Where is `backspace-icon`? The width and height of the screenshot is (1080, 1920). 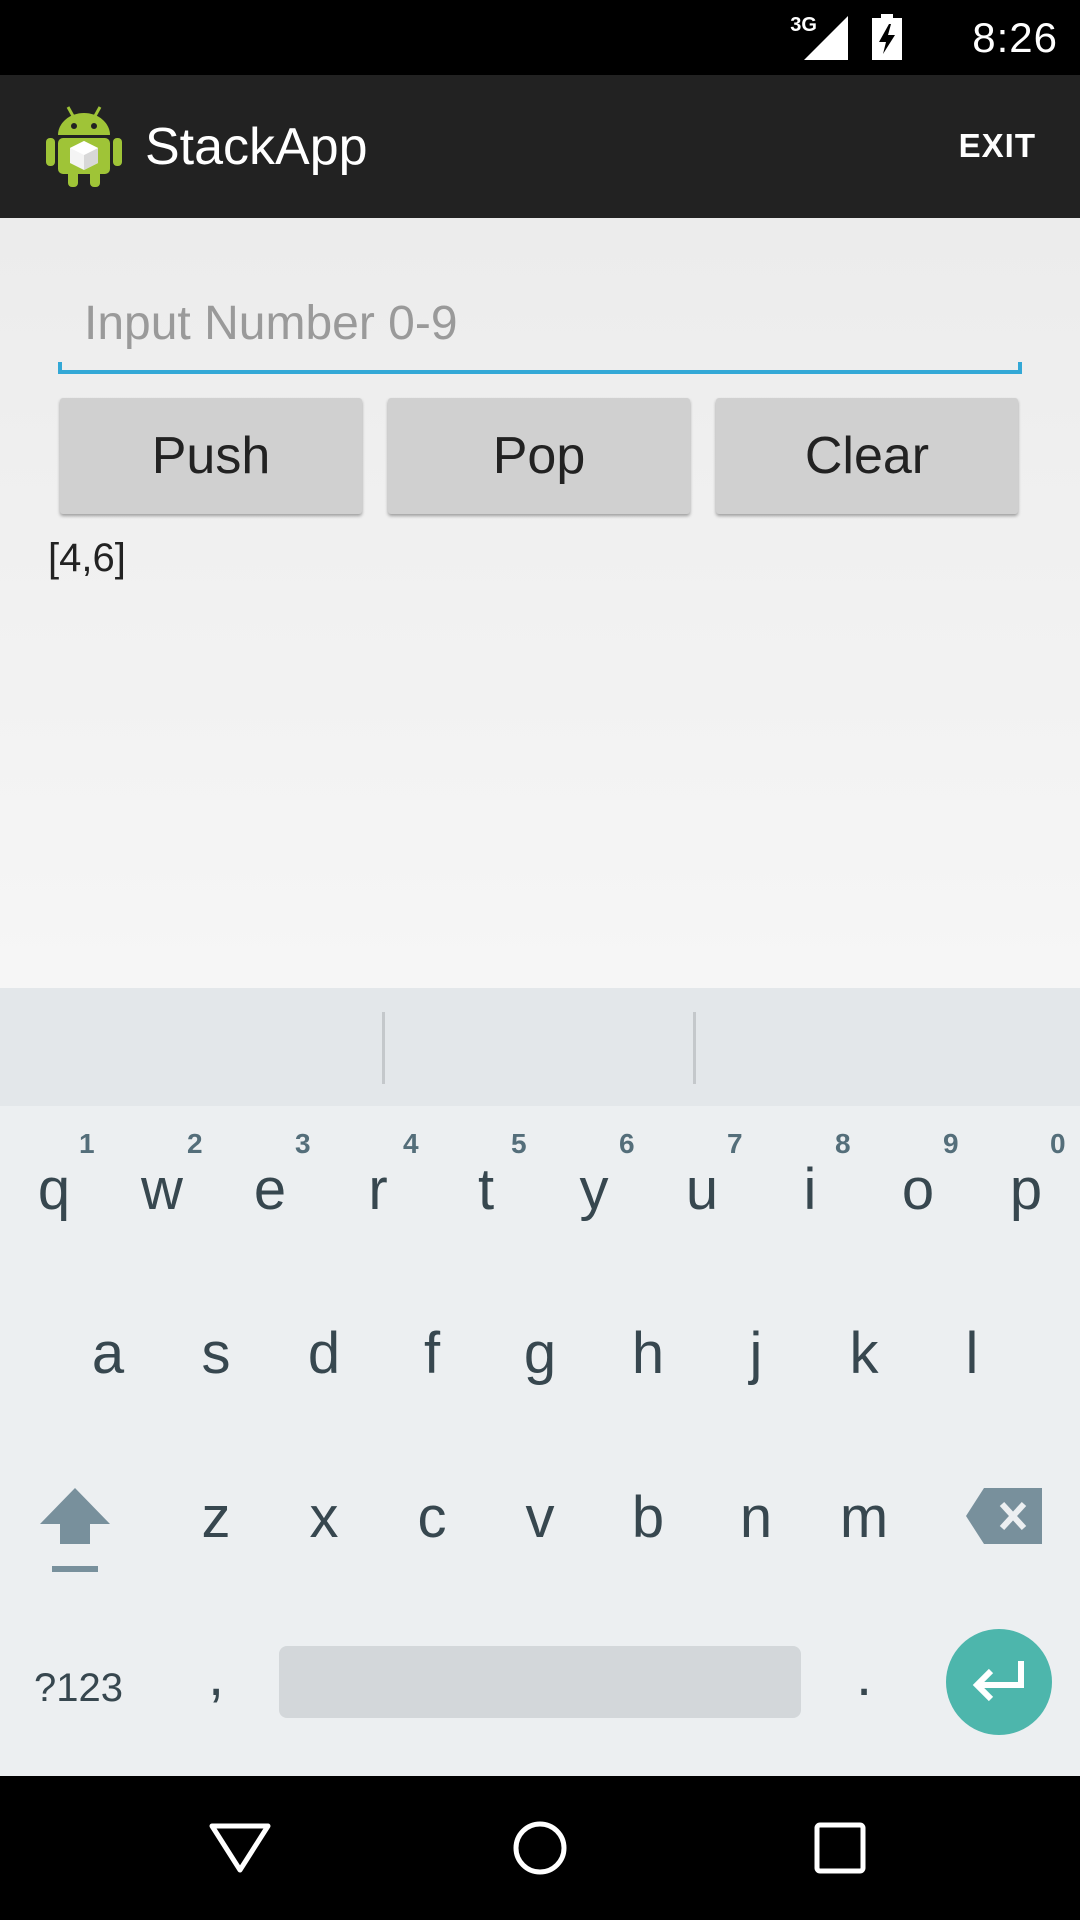
backspace-icon is located at coordinates (1004, 1516).